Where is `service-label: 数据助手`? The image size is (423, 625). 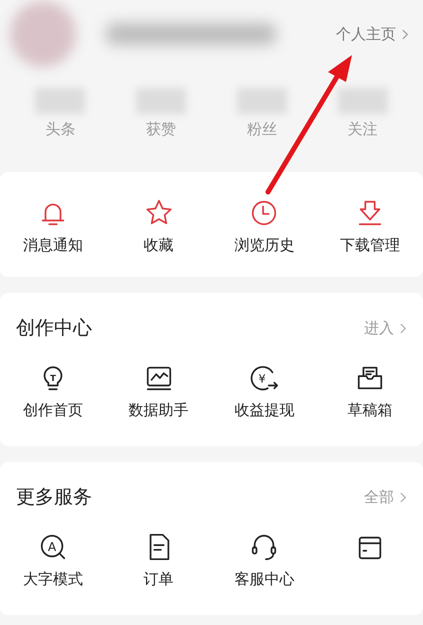
service-label: 数据助手 is located at coordinates (158, 410).